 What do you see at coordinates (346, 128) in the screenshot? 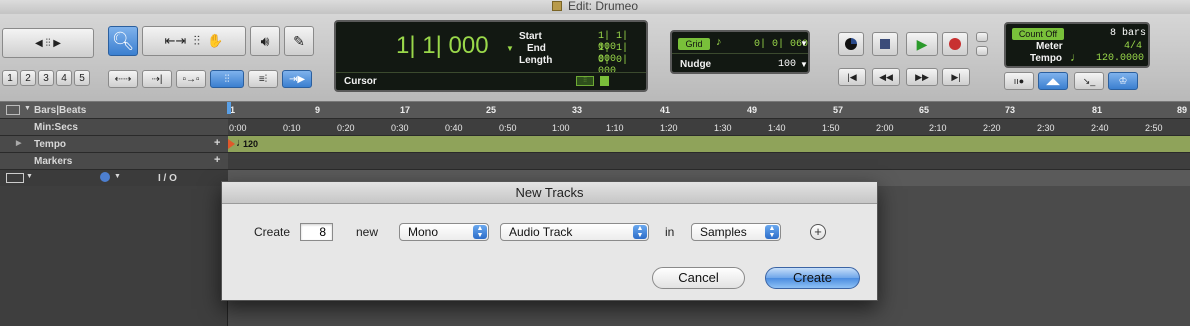
I see `time-tick: 0:20` at bounding box center [346, 128].